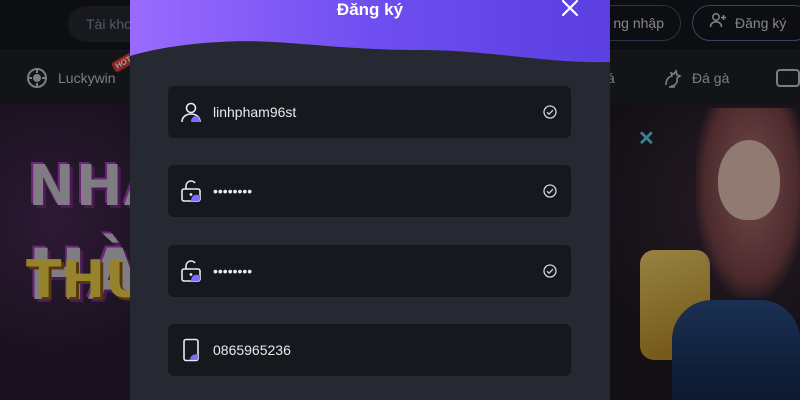 This screenshot has width=800, height=400. I want to click on username-field, so click(369, 112).